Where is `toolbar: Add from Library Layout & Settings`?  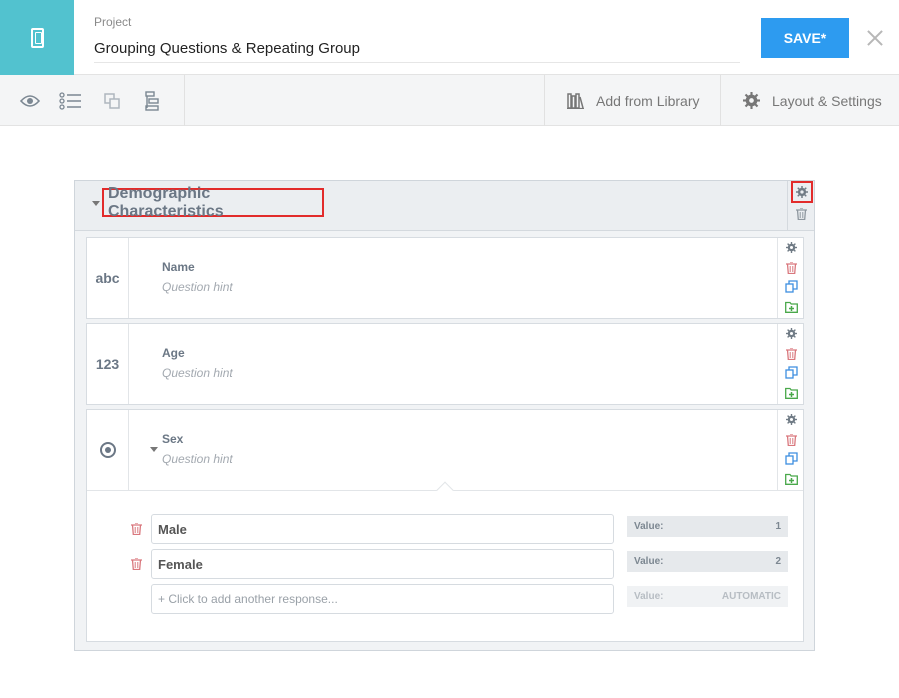 toolbar: Add from Library Layout & Settings is located at coordinates (449, 100).